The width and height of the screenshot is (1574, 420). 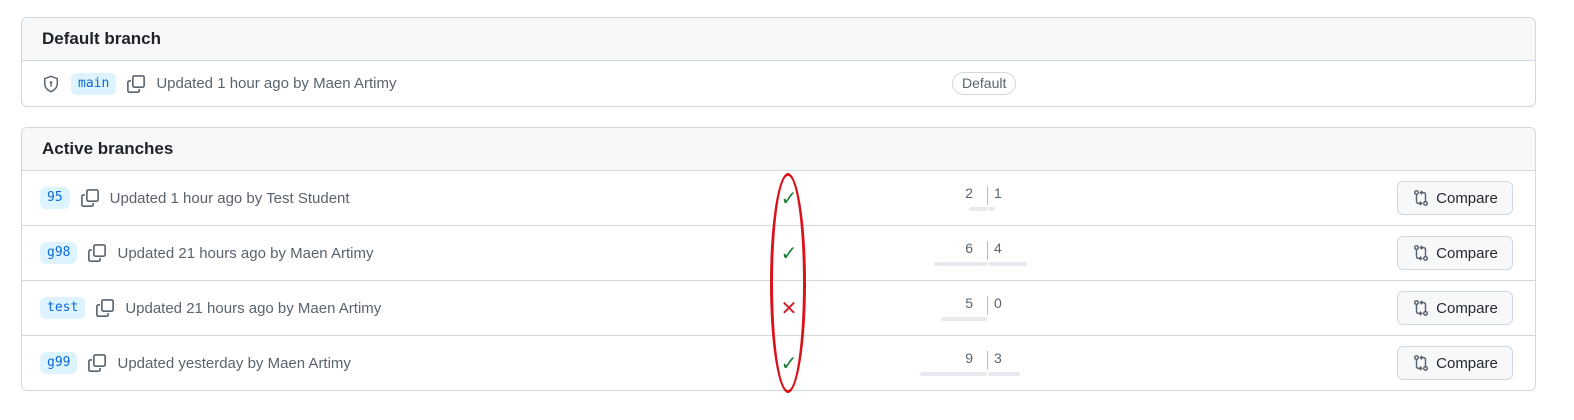 I want to click on ahead-behind-indicator: 93, so click(x=987, y=365).